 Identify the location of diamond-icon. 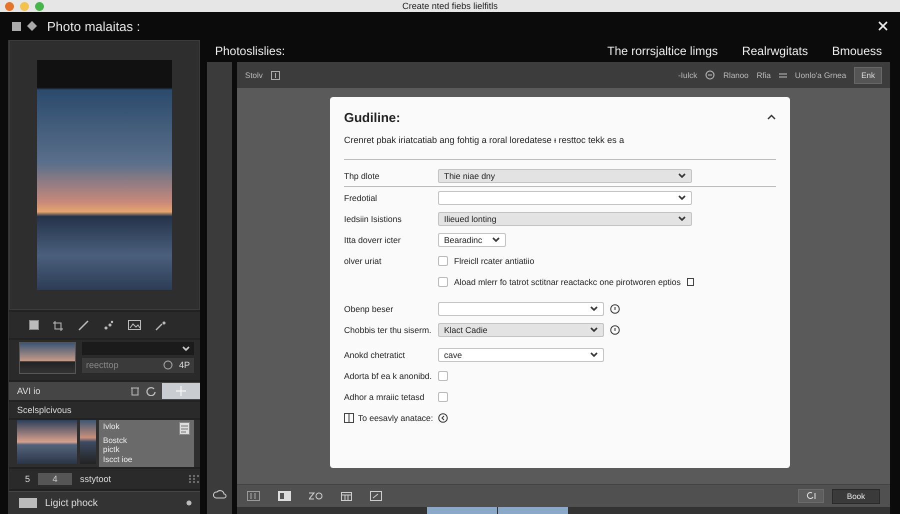
(32, 26).